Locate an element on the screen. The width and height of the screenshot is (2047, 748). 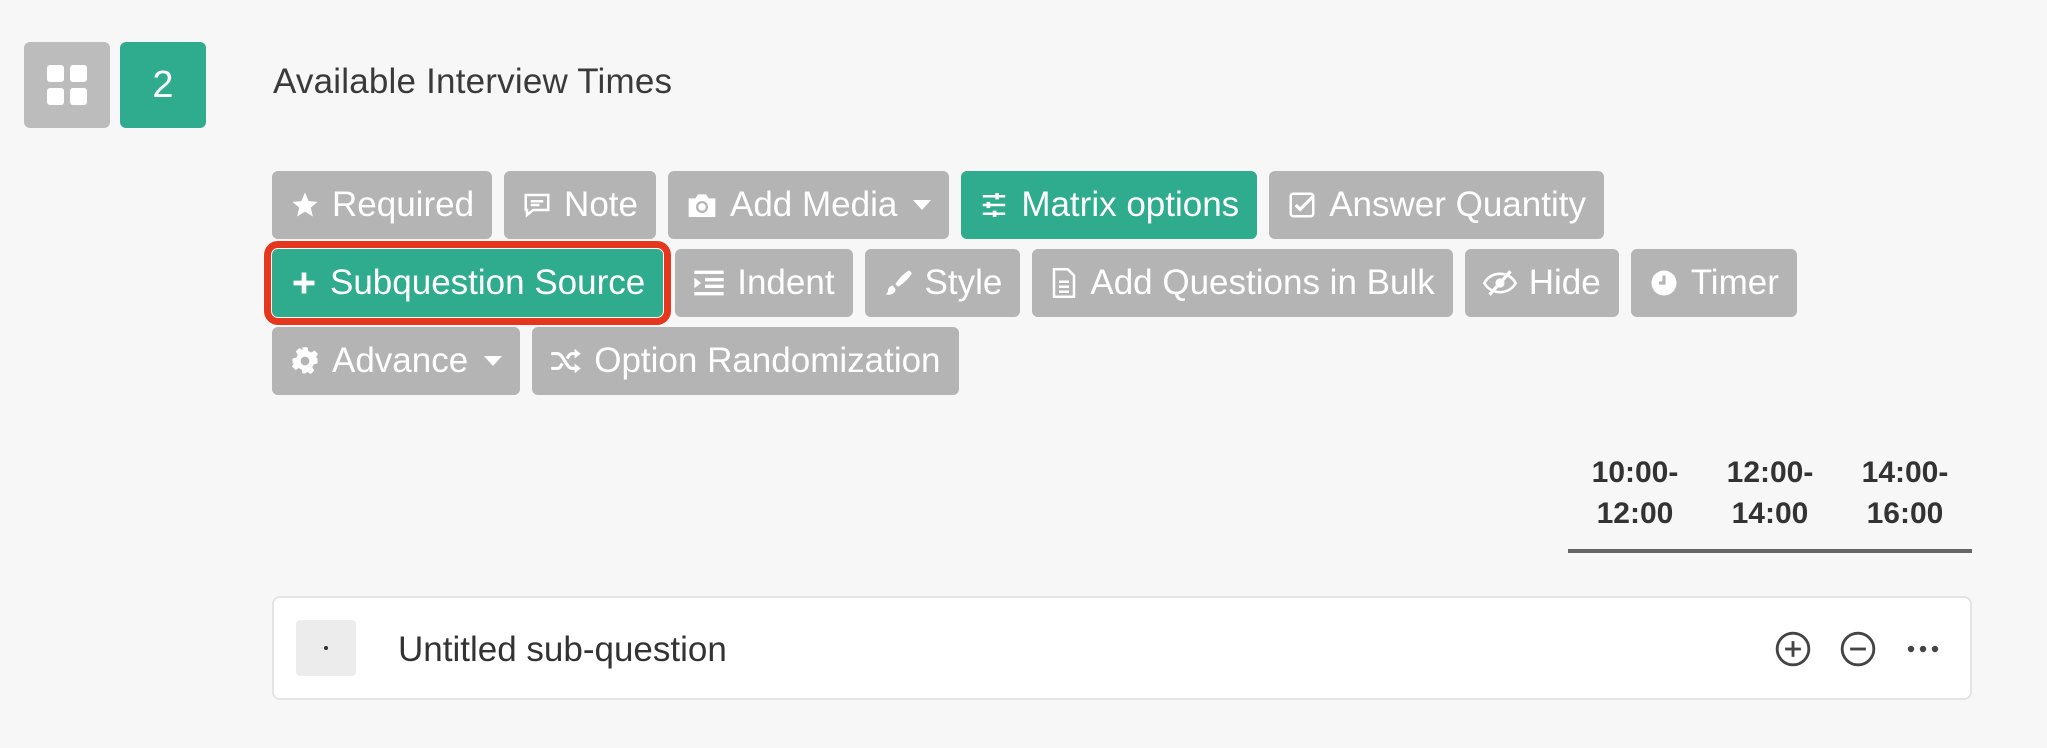
plus-icon is located at coordinates (304, 283).